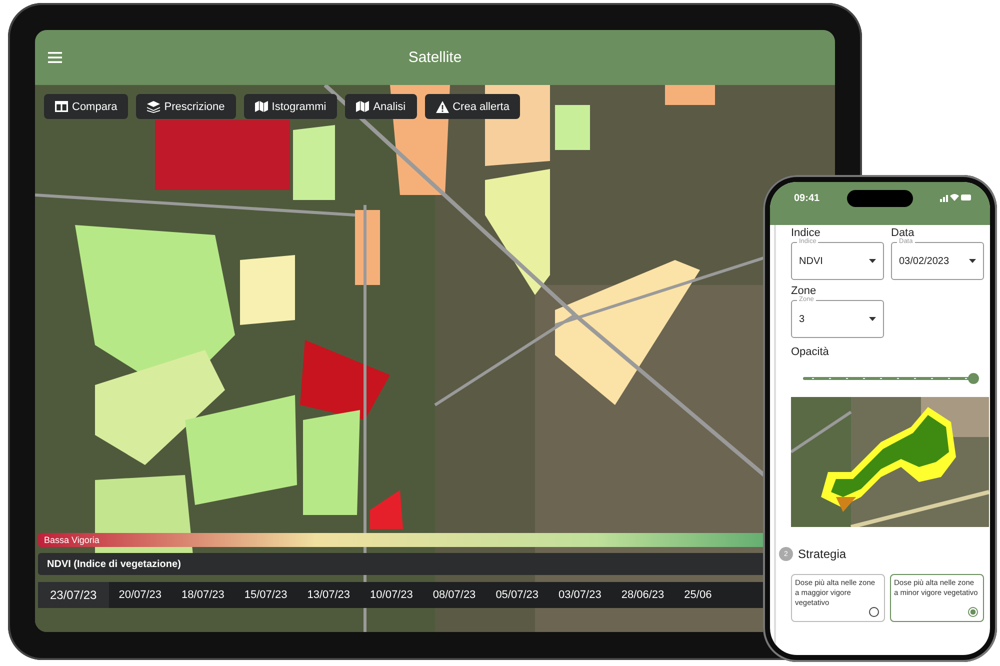 Image resolution: width=1000 pixels, height=666 pixels. Describe the element at coordinates (291, 106) in the screenshot. I see `toolbar-button: Istogrammi` at that location.